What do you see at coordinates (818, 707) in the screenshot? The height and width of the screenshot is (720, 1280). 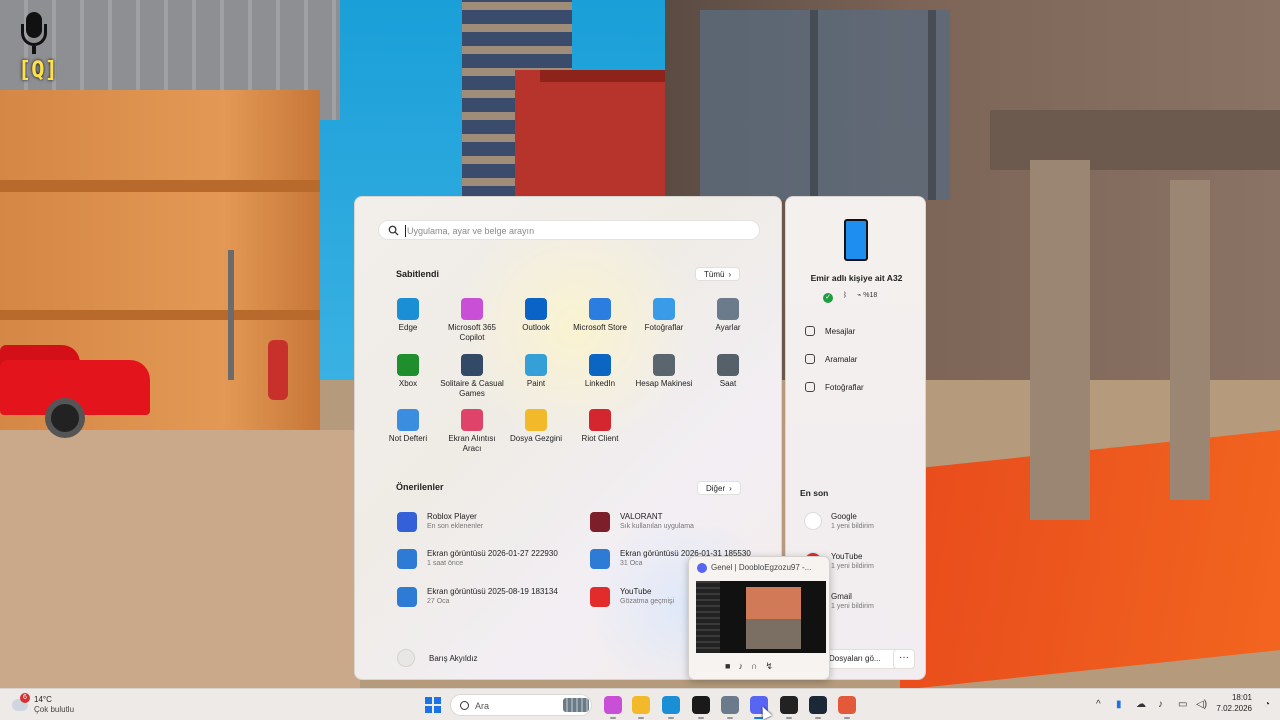 I see `taskbar-app-steam` at bounding box center [818, 707].